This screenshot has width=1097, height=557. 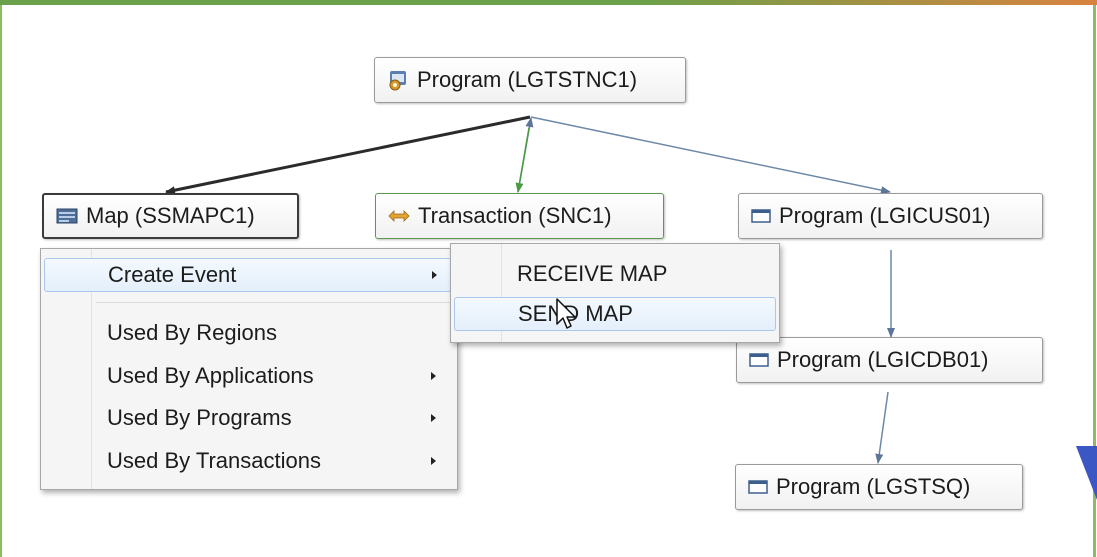 What do you see at coordinates (522, 160) in the screenshot?
I see `edge-root-to-transaction` at bounding box center [522, 160].